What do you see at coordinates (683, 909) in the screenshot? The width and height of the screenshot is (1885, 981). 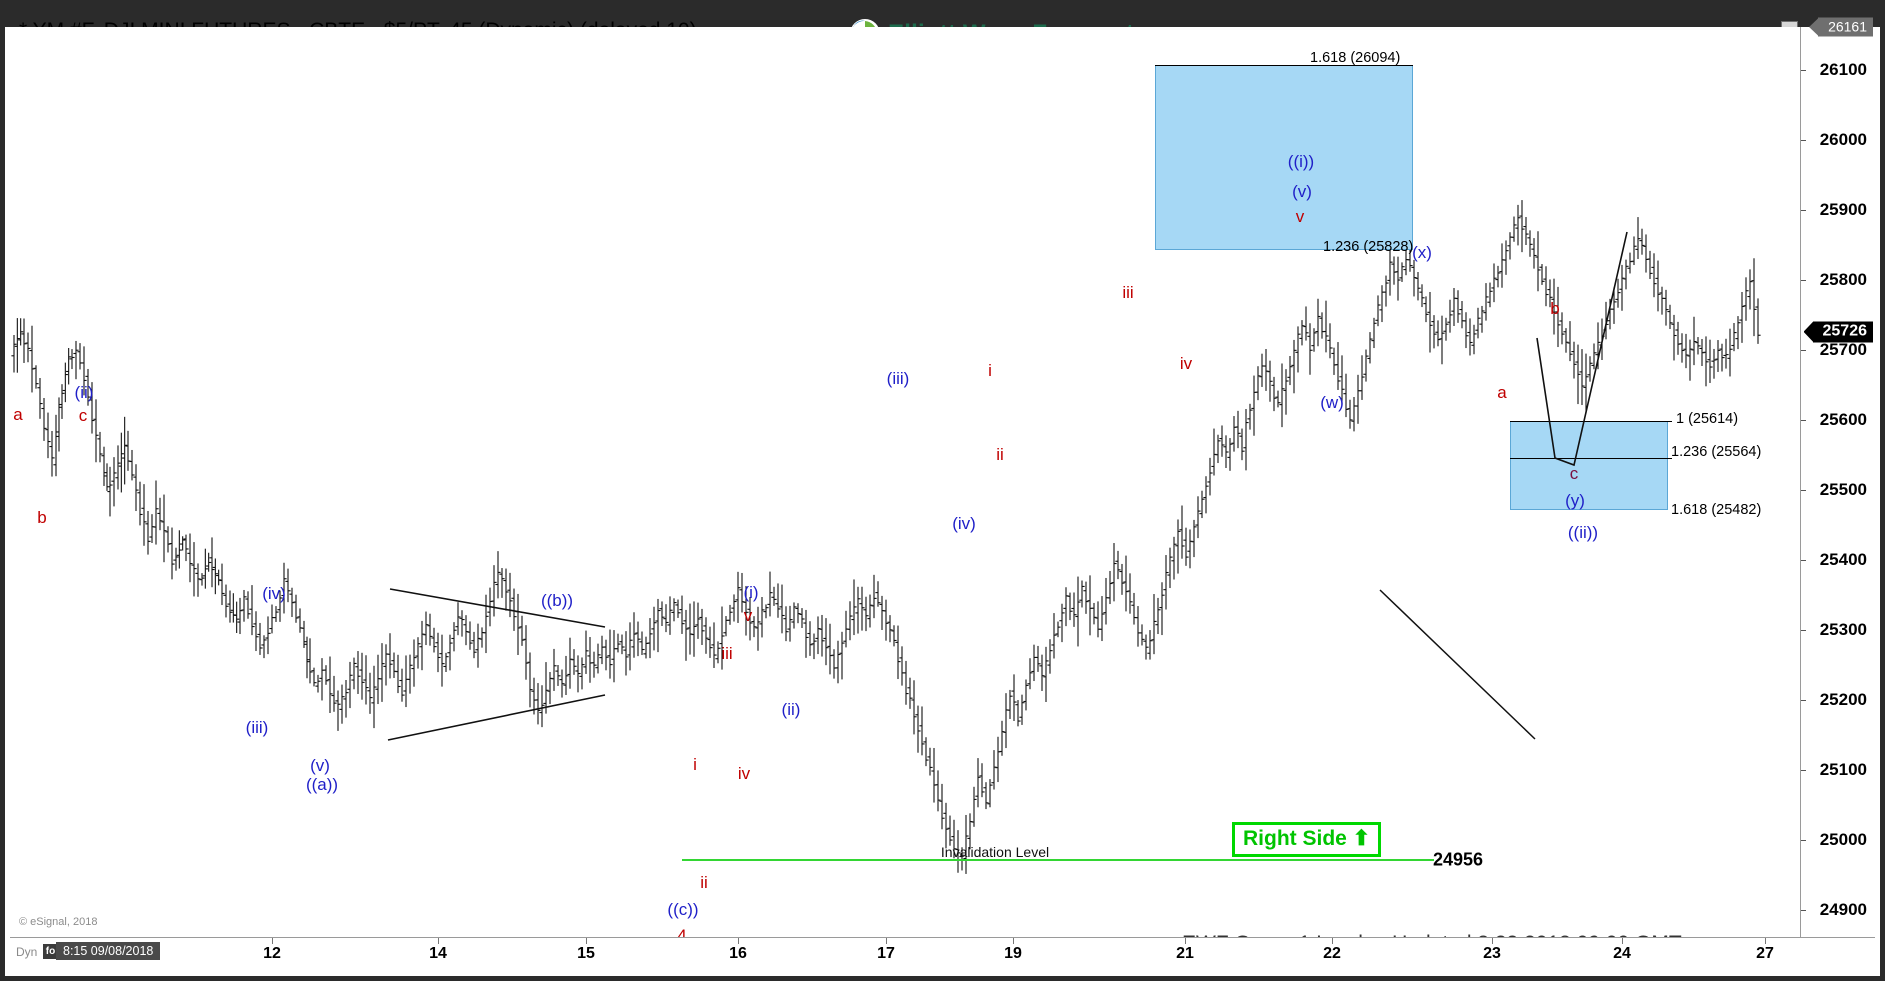 I see `wave-label: ((c))` at bounding box center [683, 909].